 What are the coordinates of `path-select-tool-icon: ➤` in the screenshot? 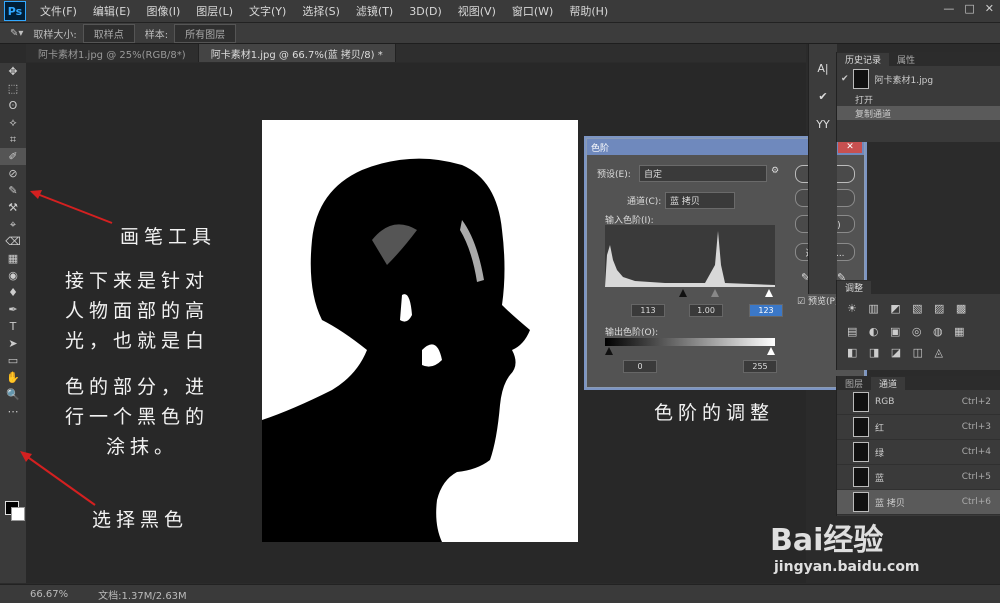 It's located at (13, 343).